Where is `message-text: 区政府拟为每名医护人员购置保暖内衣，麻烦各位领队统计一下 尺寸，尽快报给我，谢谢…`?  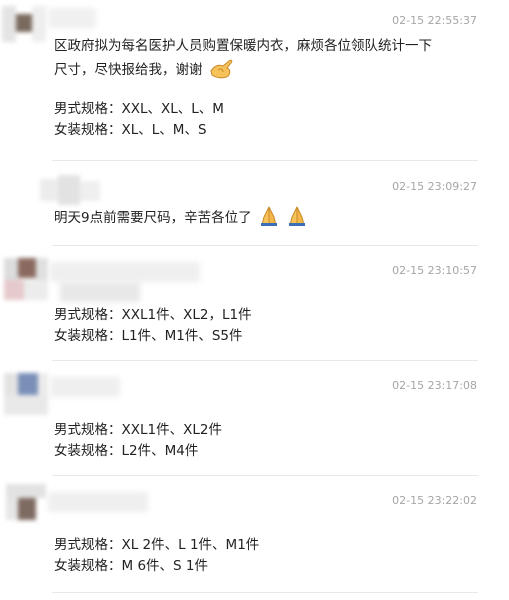
message-text: 区政府拟为每名医护人员购置保暖内衣，麻烦各位领队统计一下 尺寸，尽快报给我，谢谢… is located at coordinates (243, 88).